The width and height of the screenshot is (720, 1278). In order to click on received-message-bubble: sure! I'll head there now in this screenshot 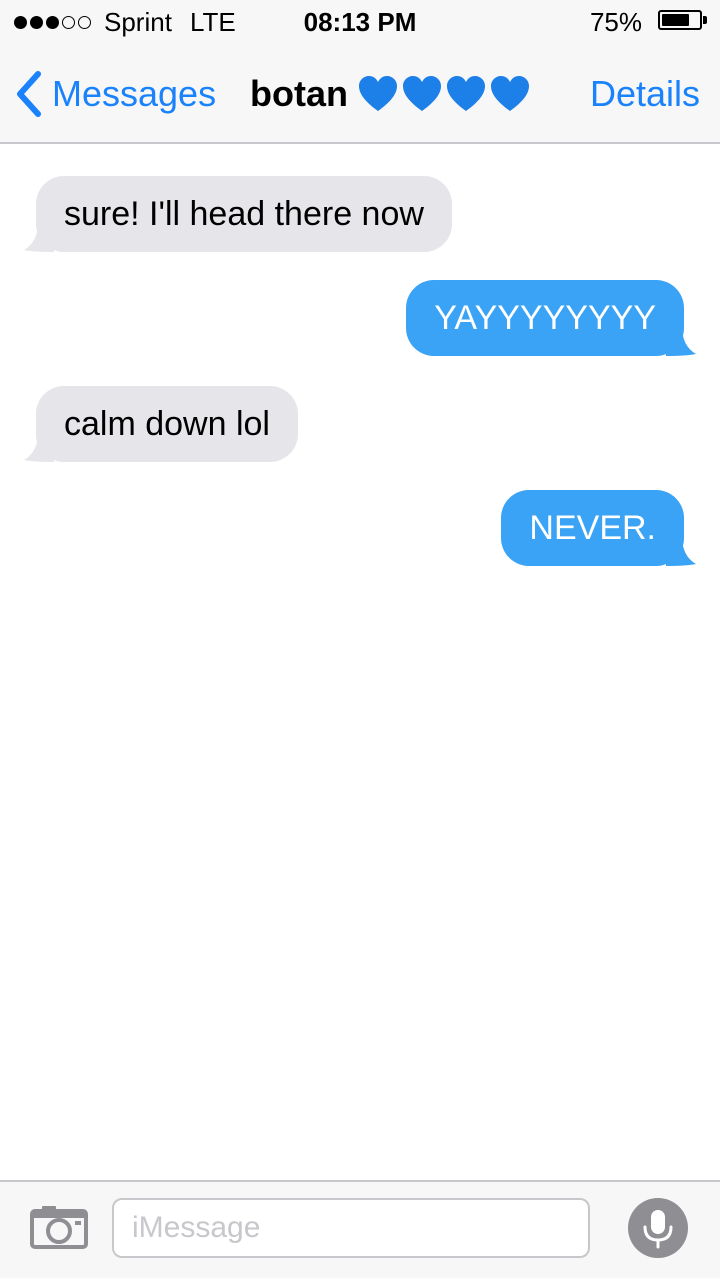, I will do `click(238, 214)`.